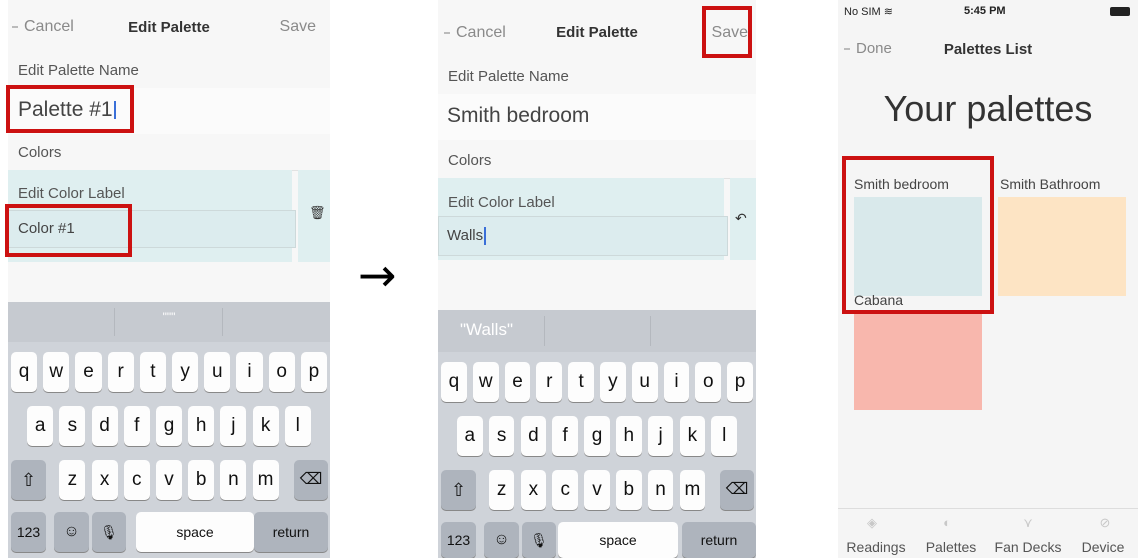 This screenshot has height=558, width=1138. I want to click on tab-palettes: Palettes, so click(951, 547).